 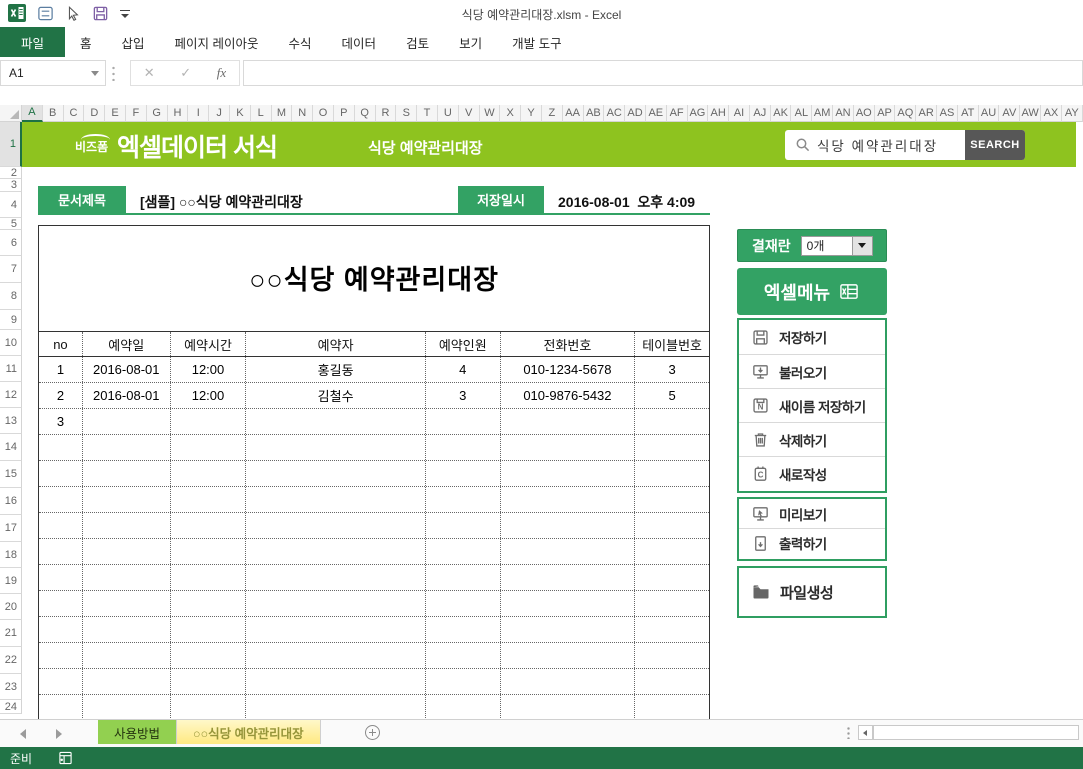 I want to click on sheet-tab-reservation: ○○식당 예약관리대장, so click(x=249, y=732).